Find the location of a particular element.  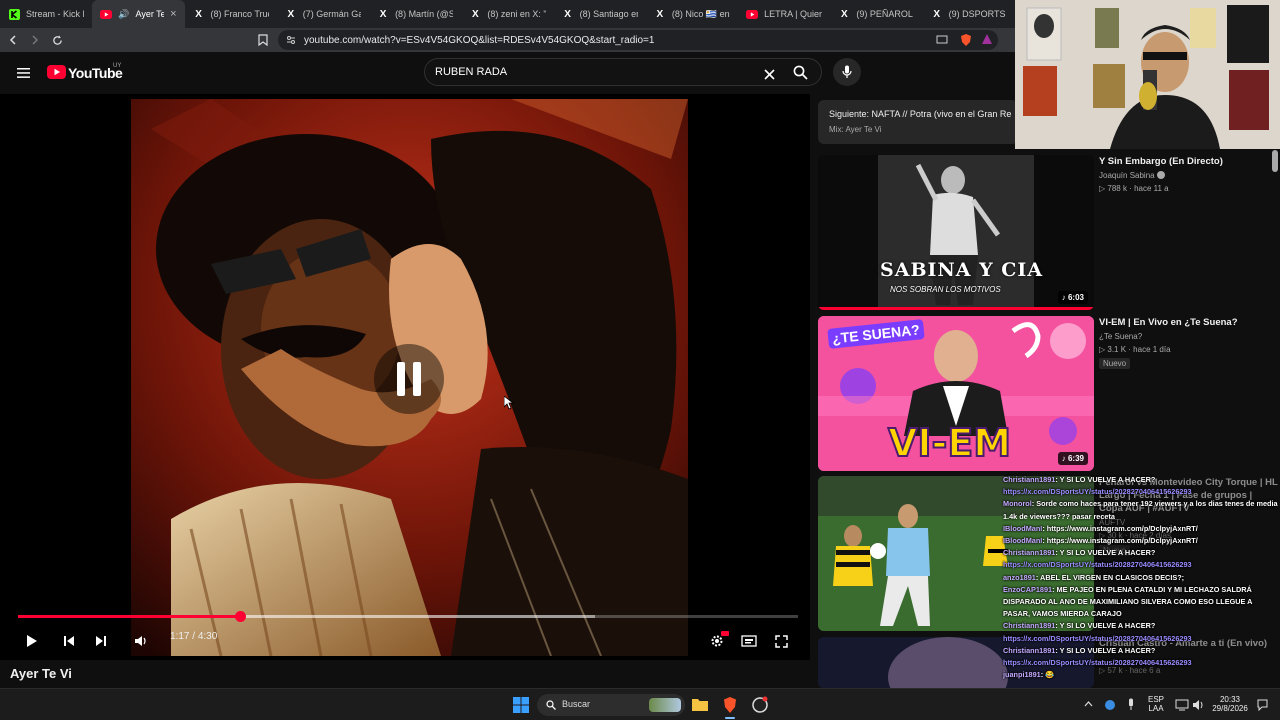

notification-icon is located at coordinates (1262, 705).